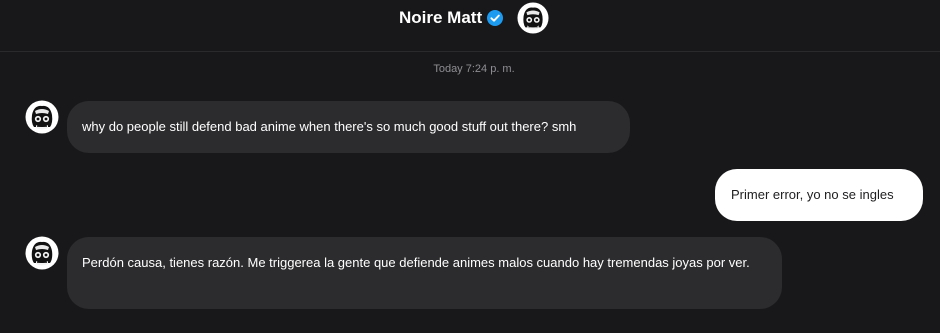 The height and width of the screenshot is (333, 940). What do you see at coordinates (474, 69) in the screenshot?
I see `message-timestamp: Today 7:24 p. m.` at bounding box center [474, 69].